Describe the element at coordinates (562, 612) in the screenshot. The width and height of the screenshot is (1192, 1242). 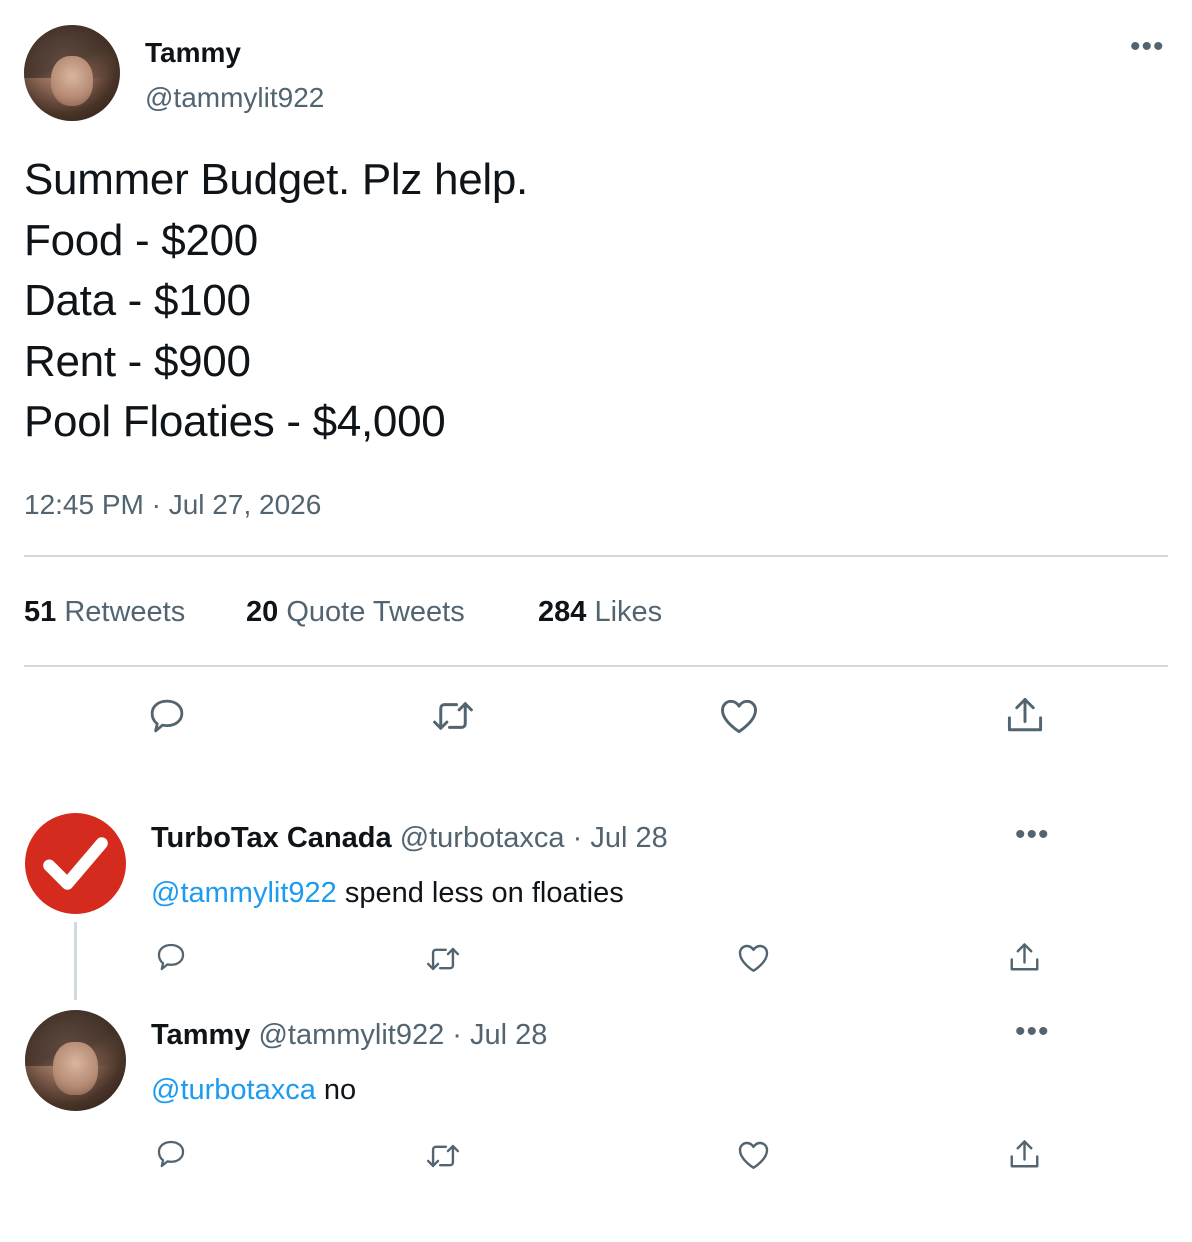
I see `likes-count: 284` at that location.